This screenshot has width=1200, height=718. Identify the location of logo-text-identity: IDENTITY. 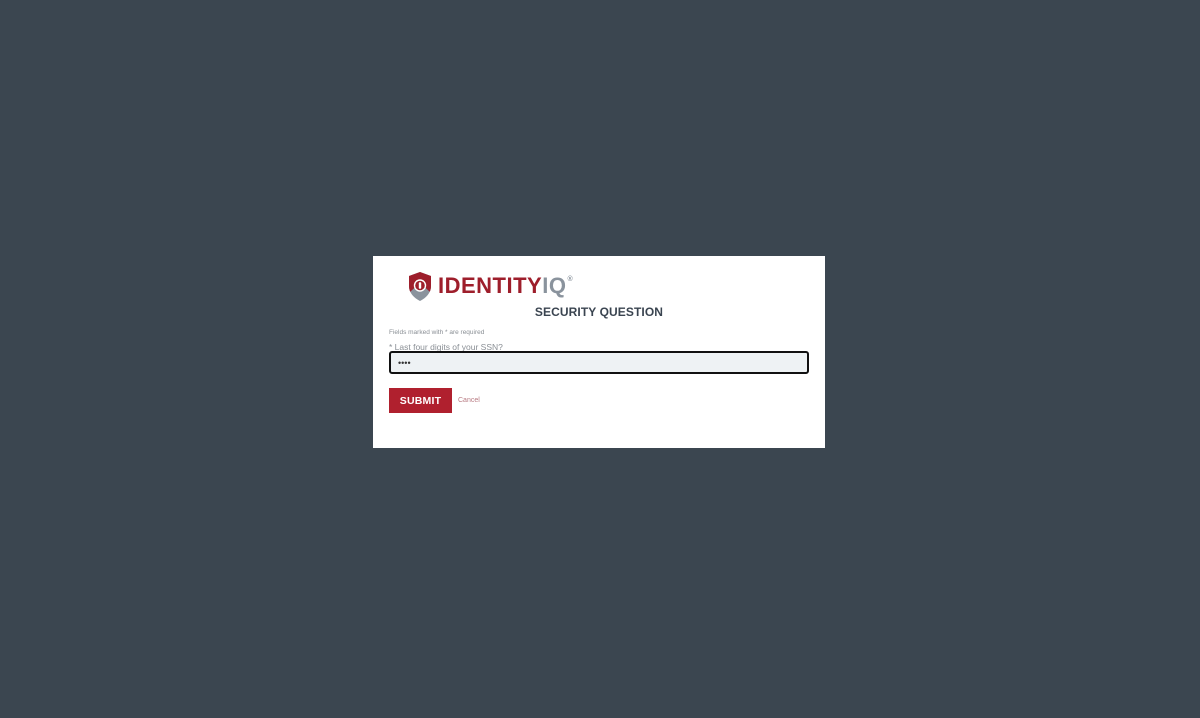
(490, 285).